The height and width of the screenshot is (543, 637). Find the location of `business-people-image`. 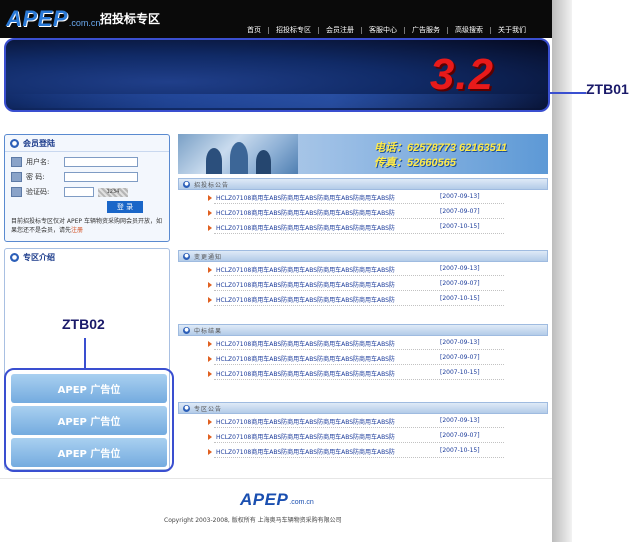

business-people-image is located at coordinates (238, 154).